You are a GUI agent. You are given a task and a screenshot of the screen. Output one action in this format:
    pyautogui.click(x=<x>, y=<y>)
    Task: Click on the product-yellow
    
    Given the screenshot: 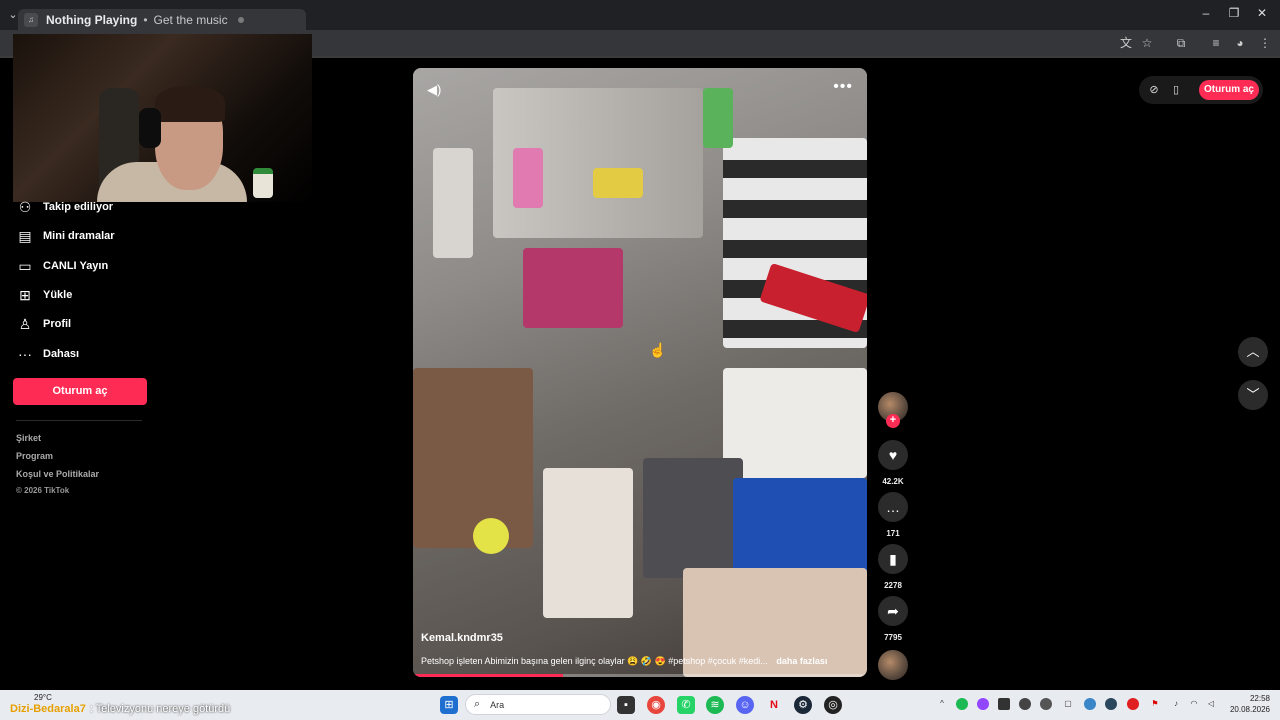 What is the action you would take?
    pyautogui.click(x=618, y=183)
    